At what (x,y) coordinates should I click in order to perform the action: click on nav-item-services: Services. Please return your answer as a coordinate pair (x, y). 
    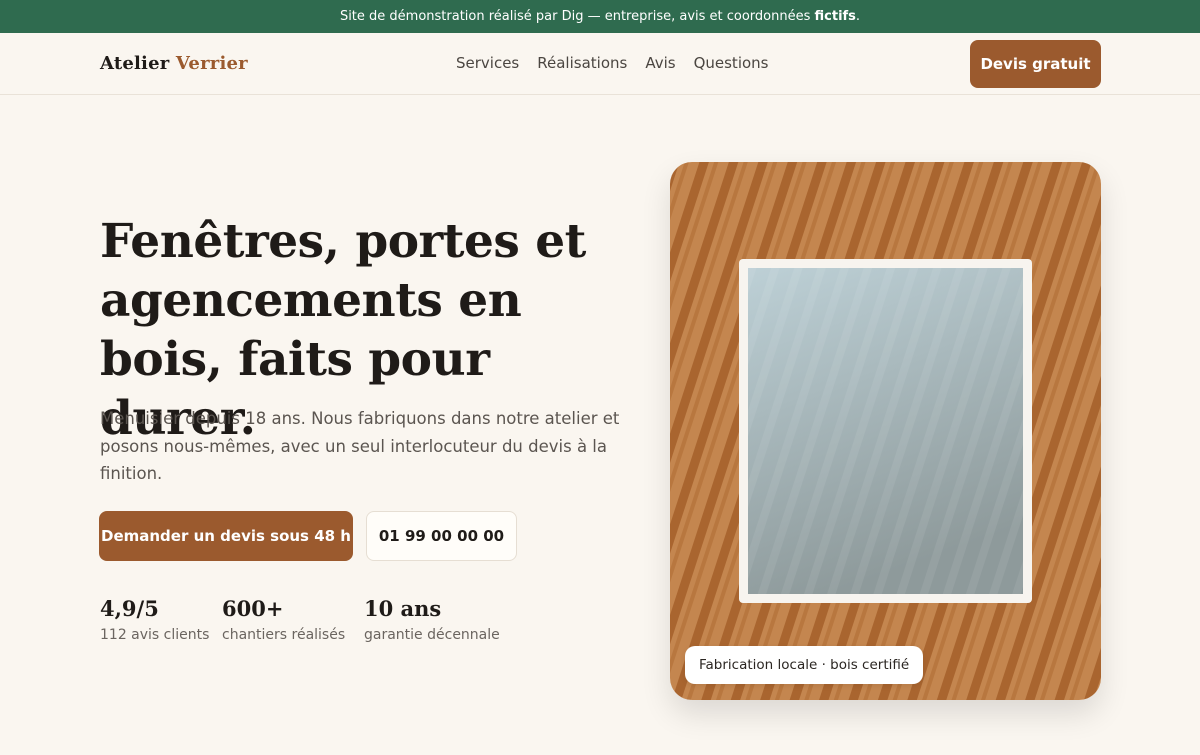
    Looking at the image, I should click on (487, 63).